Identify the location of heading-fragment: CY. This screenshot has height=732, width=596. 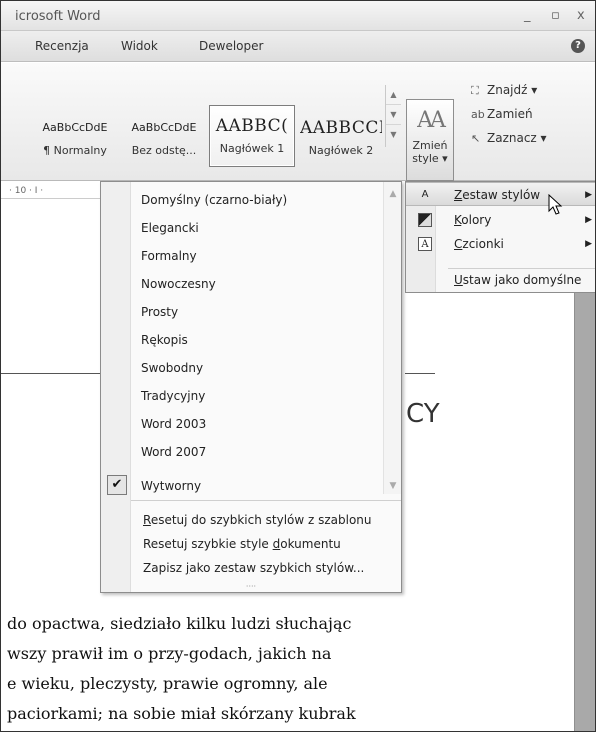
(423, 414).